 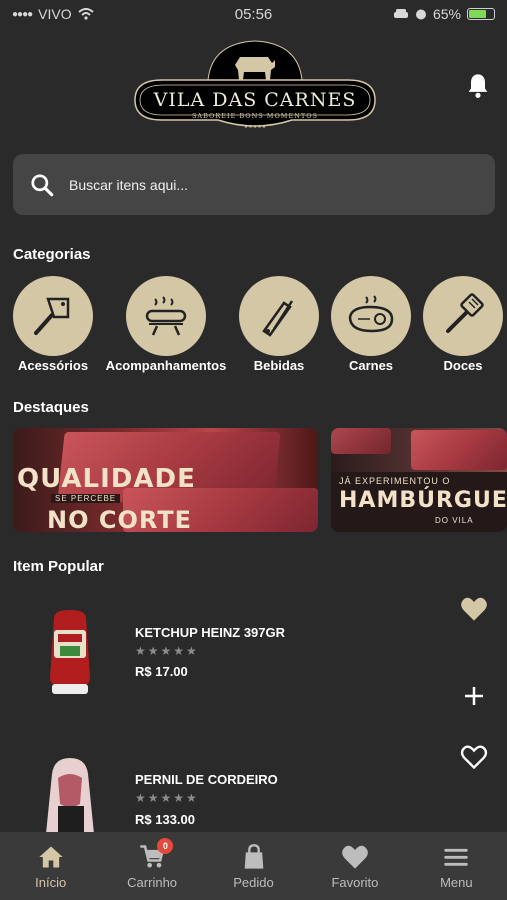 I want to click on category-label: Bebidas, so click(x=279, y=365).